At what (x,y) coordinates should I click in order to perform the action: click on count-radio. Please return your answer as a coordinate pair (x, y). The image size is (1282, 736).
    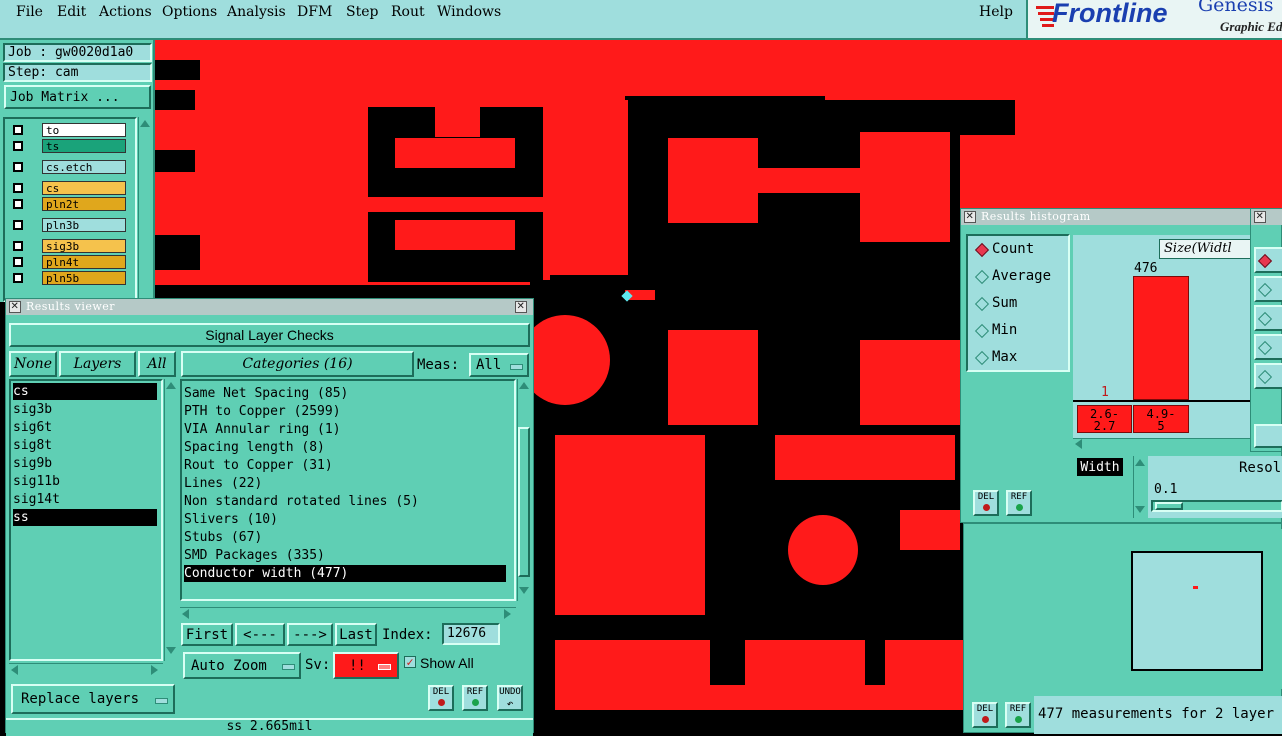
    Looking at the image, I should click on (982, 250).